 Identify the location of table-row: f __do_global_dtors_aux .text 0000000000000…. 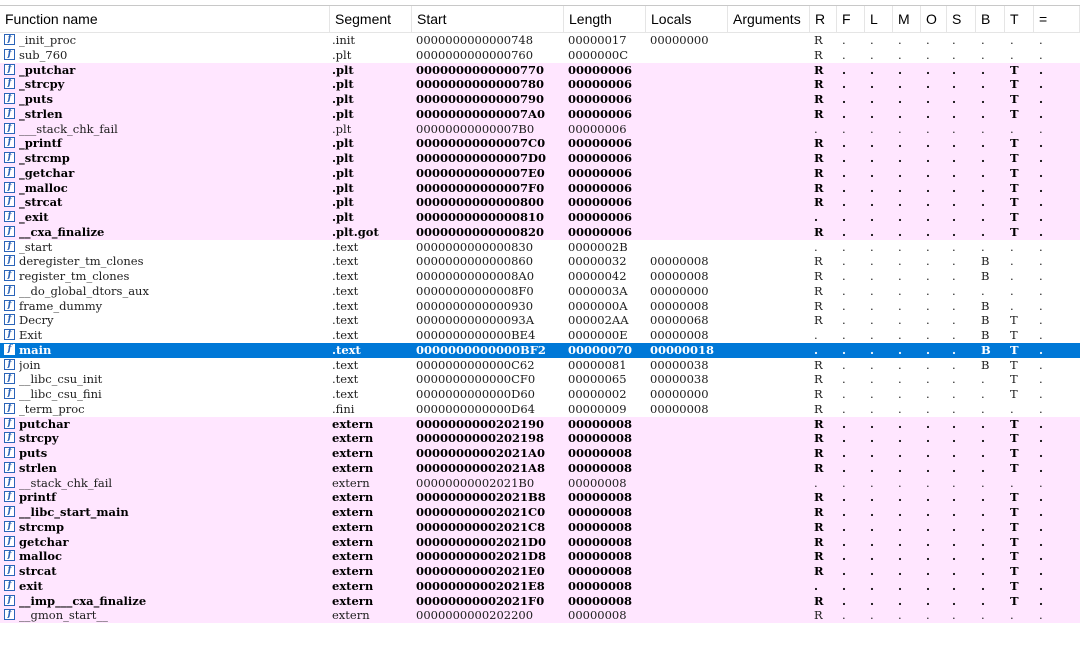
(540, 291).